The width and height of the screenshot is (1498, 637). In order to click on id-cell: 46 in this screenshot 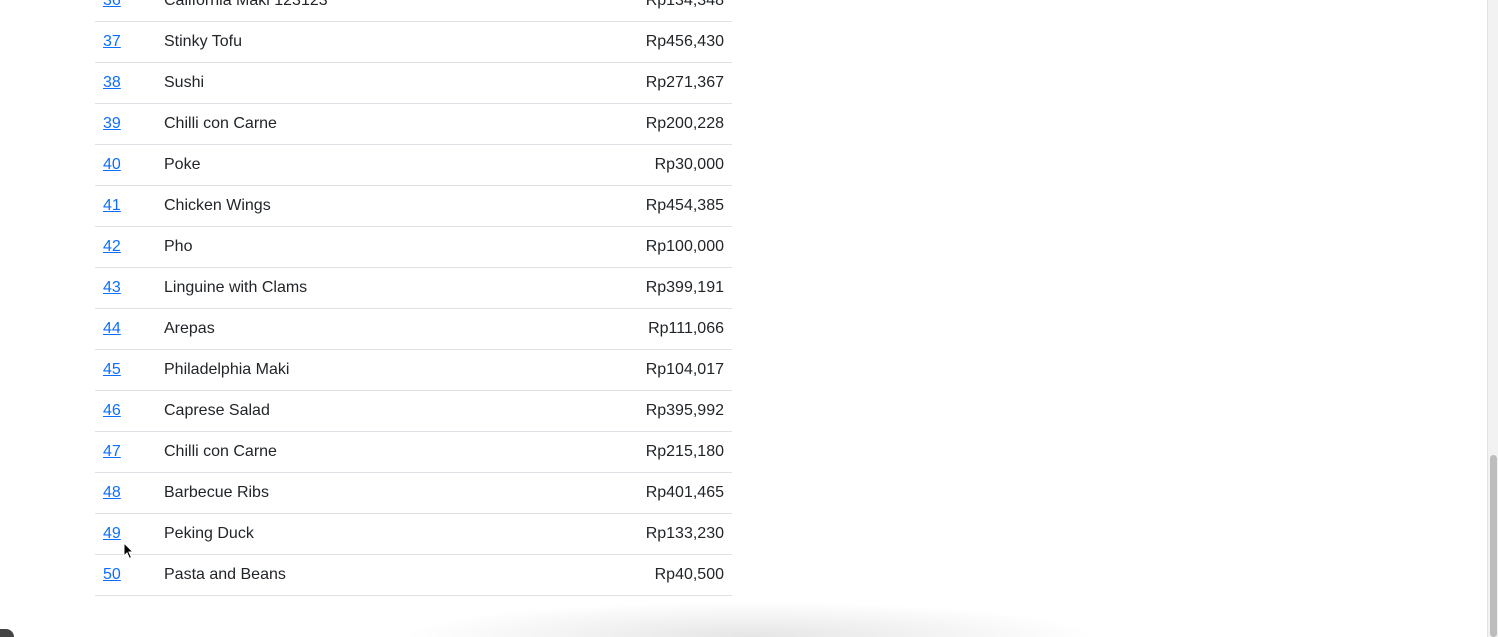, I will do `click(125, 411)`.